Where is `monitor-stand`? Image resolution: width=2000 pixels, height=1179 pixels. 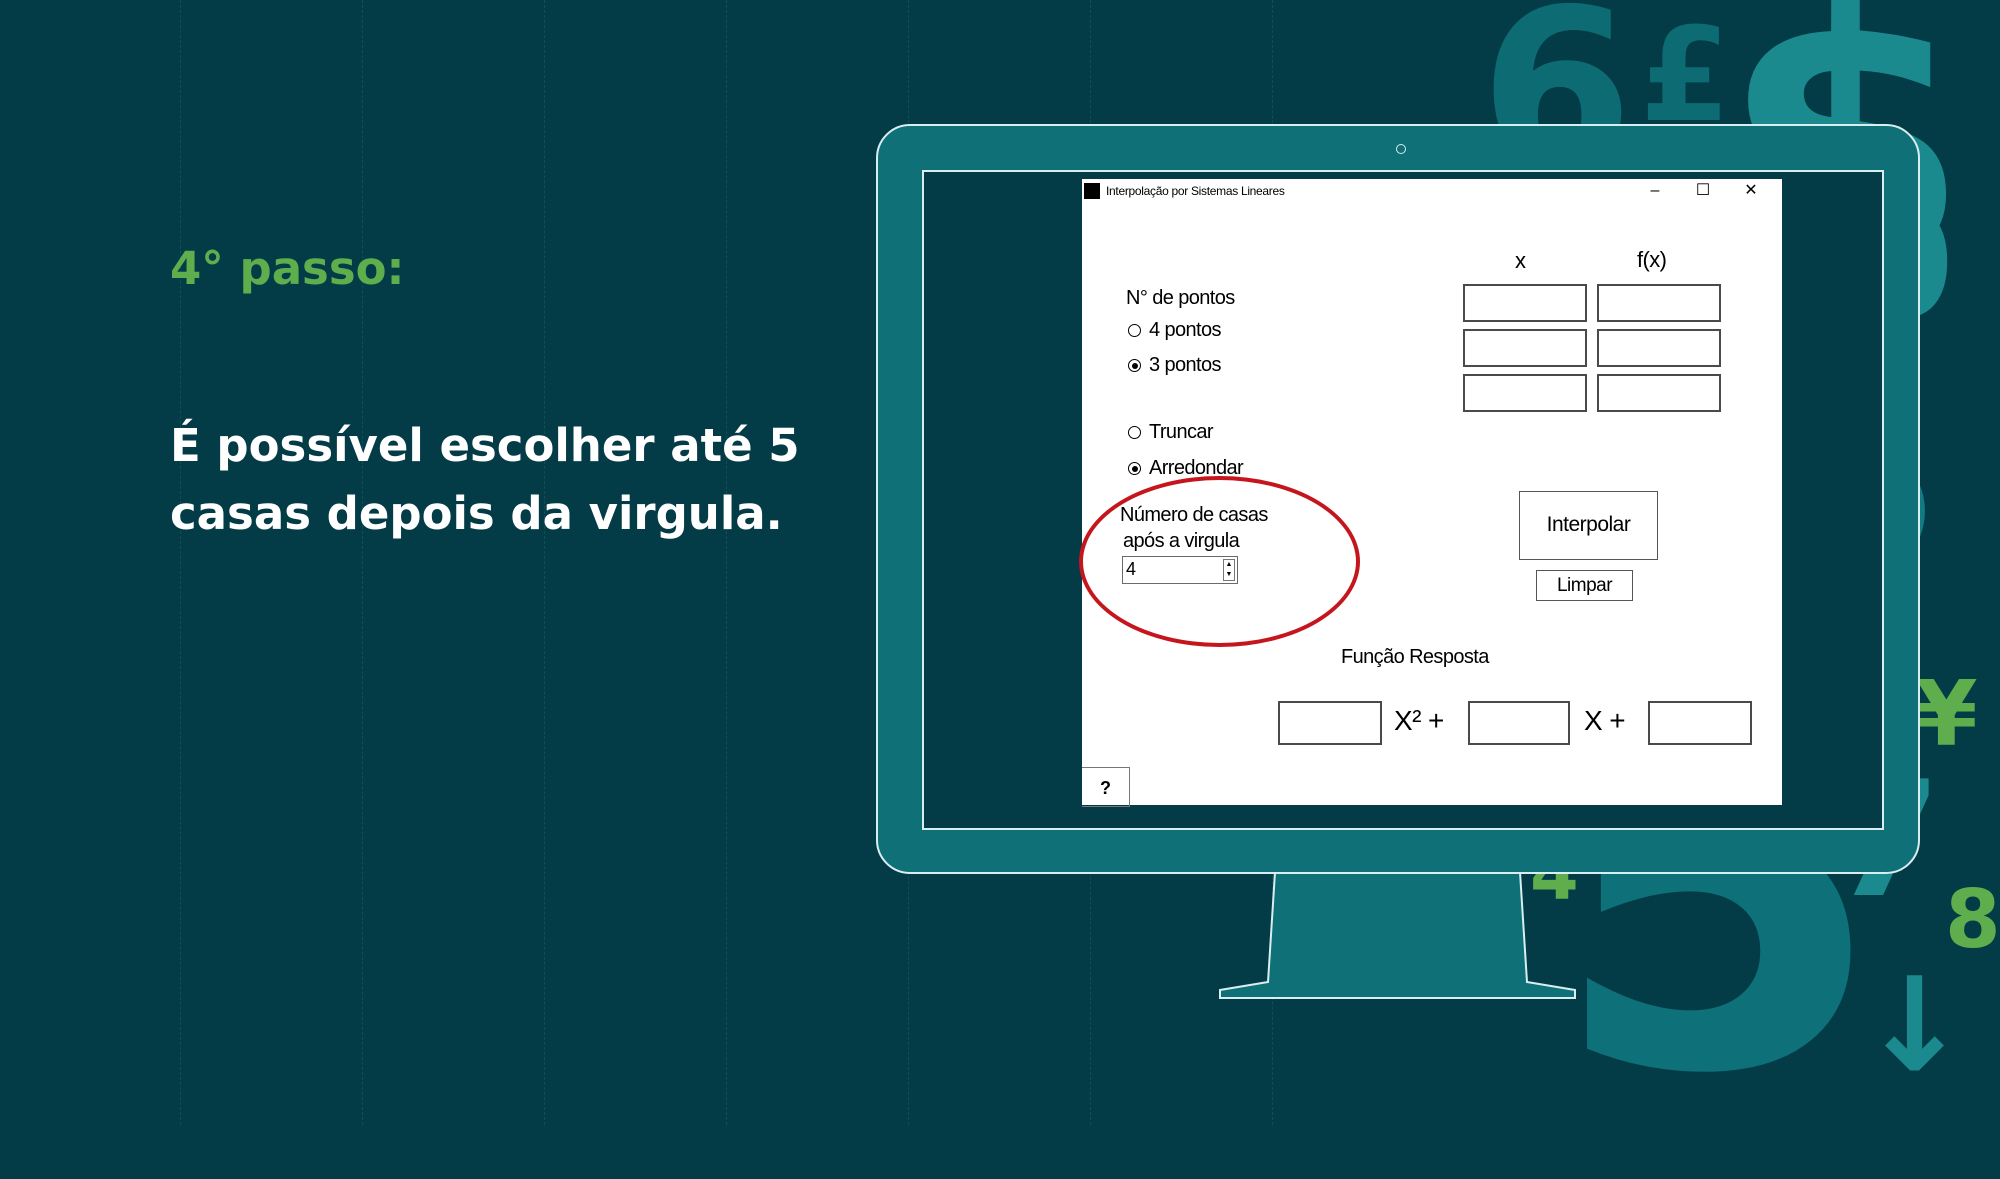 monitor-stand is located at coordinates (1397, 935).